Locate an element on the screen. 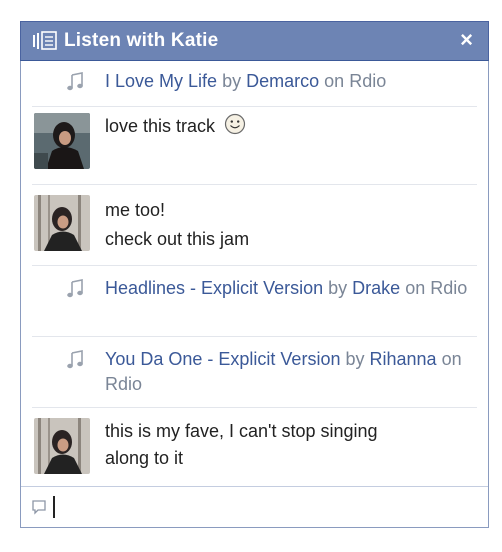  chat-composer is located at coordinates (254, 506).